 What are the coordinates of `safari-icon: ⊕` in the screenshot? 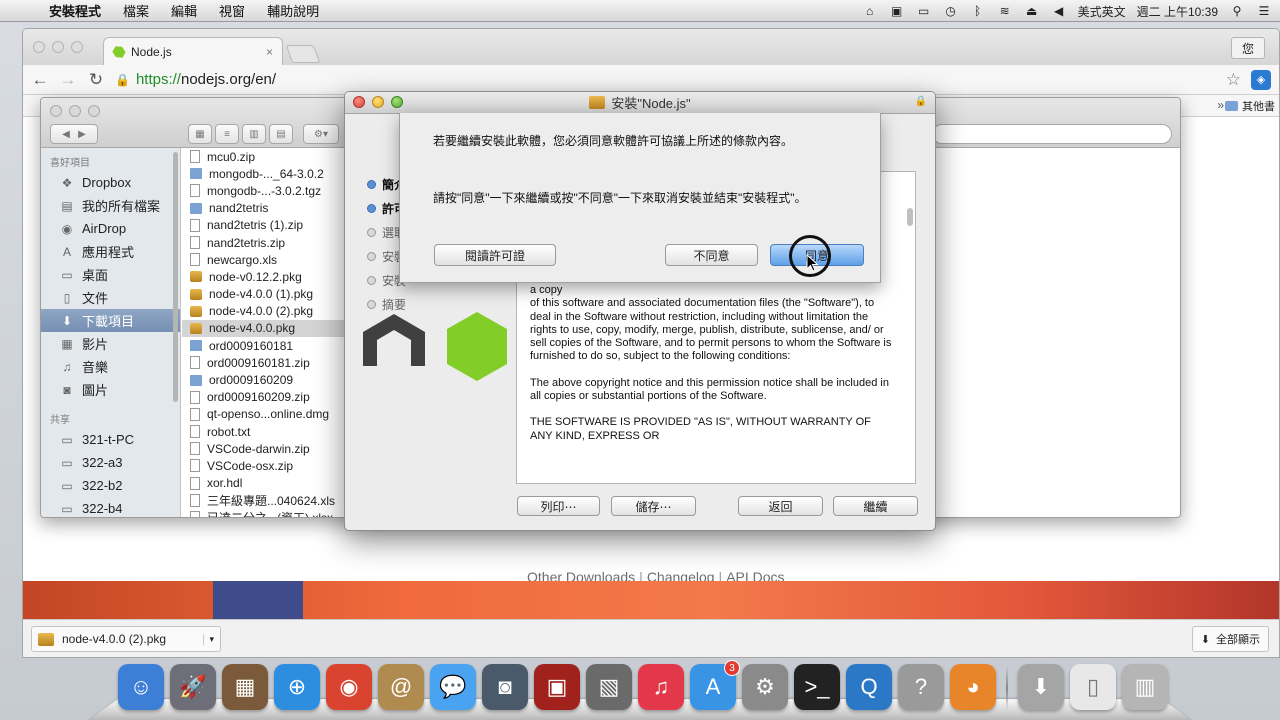 It's located at (297, 687).